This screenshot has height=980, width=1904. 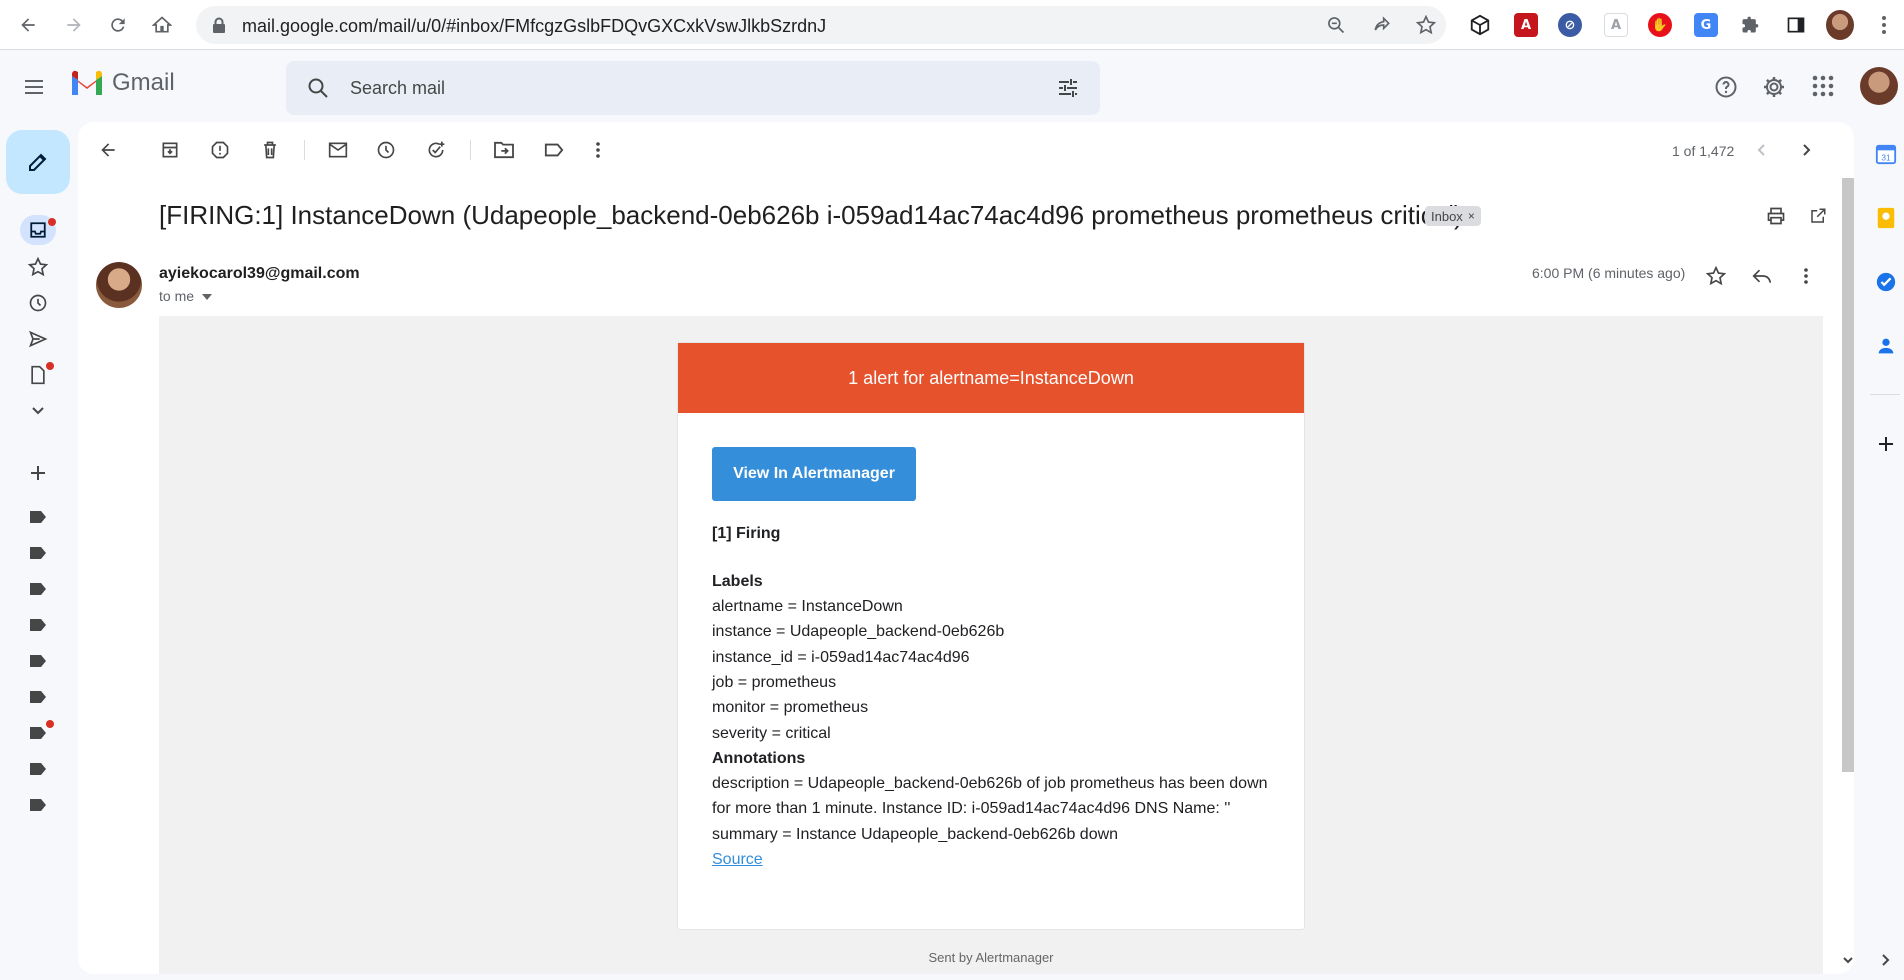 What do you see at coordinates (1823, 86) in the screenshot?
I see `apps-icon` at bounding box center [1823, 86].